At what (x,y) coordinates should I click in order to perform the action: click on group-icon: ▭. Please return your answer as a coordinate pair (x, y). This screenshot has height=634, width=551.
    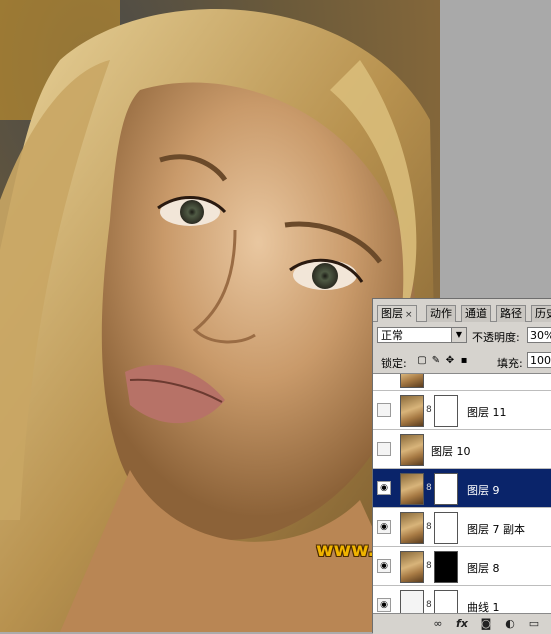
    Looking at the image, I should click on (534, 624).